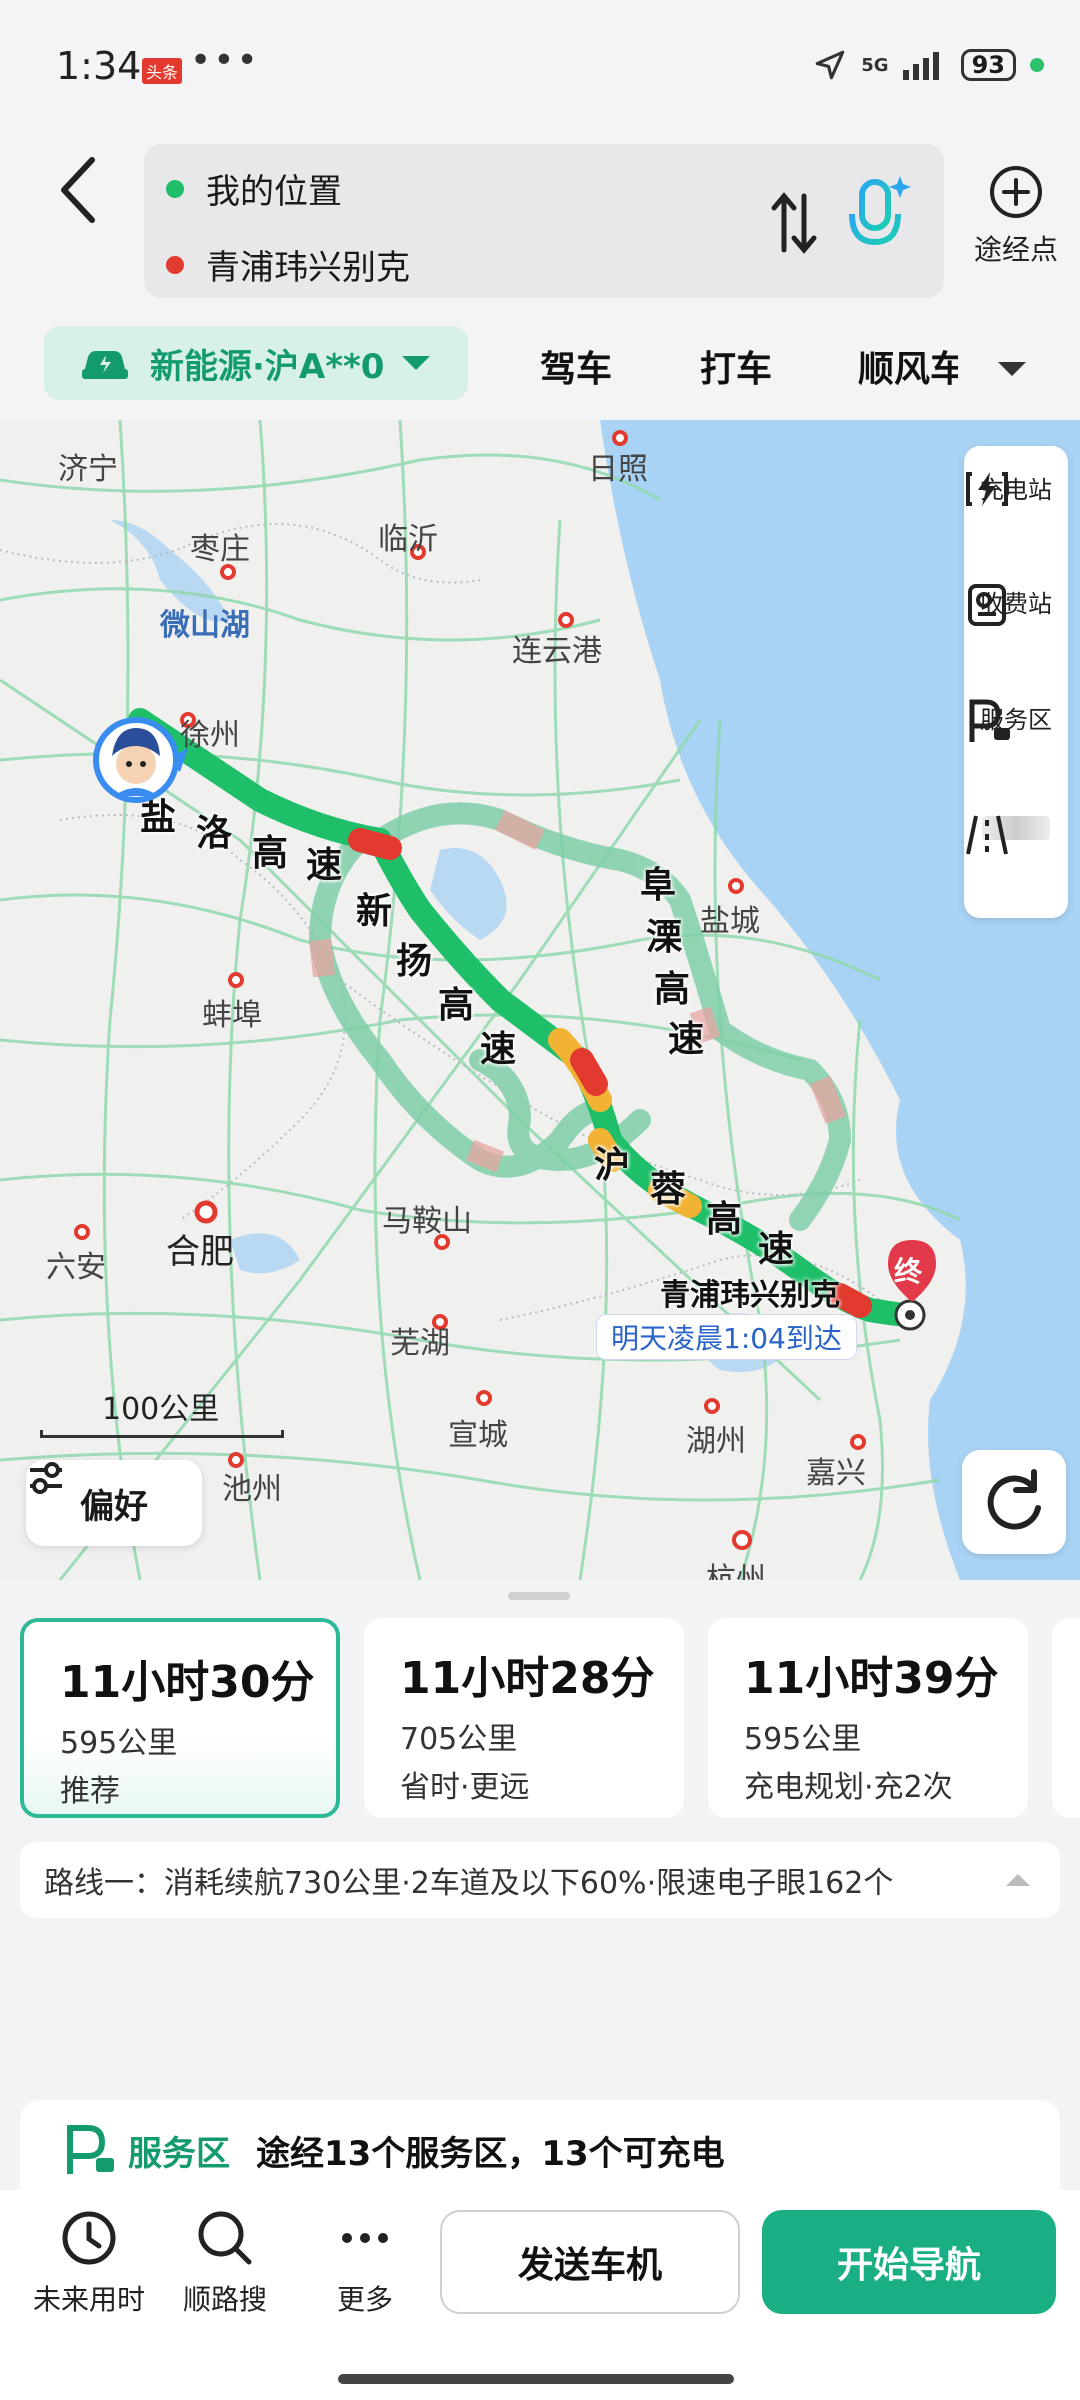 The width and height of the screenshot is (1080, 2400). Describe the element at coordinates (576, 366) in the screenshot. I see `tab-drive: 驾车` at that location.